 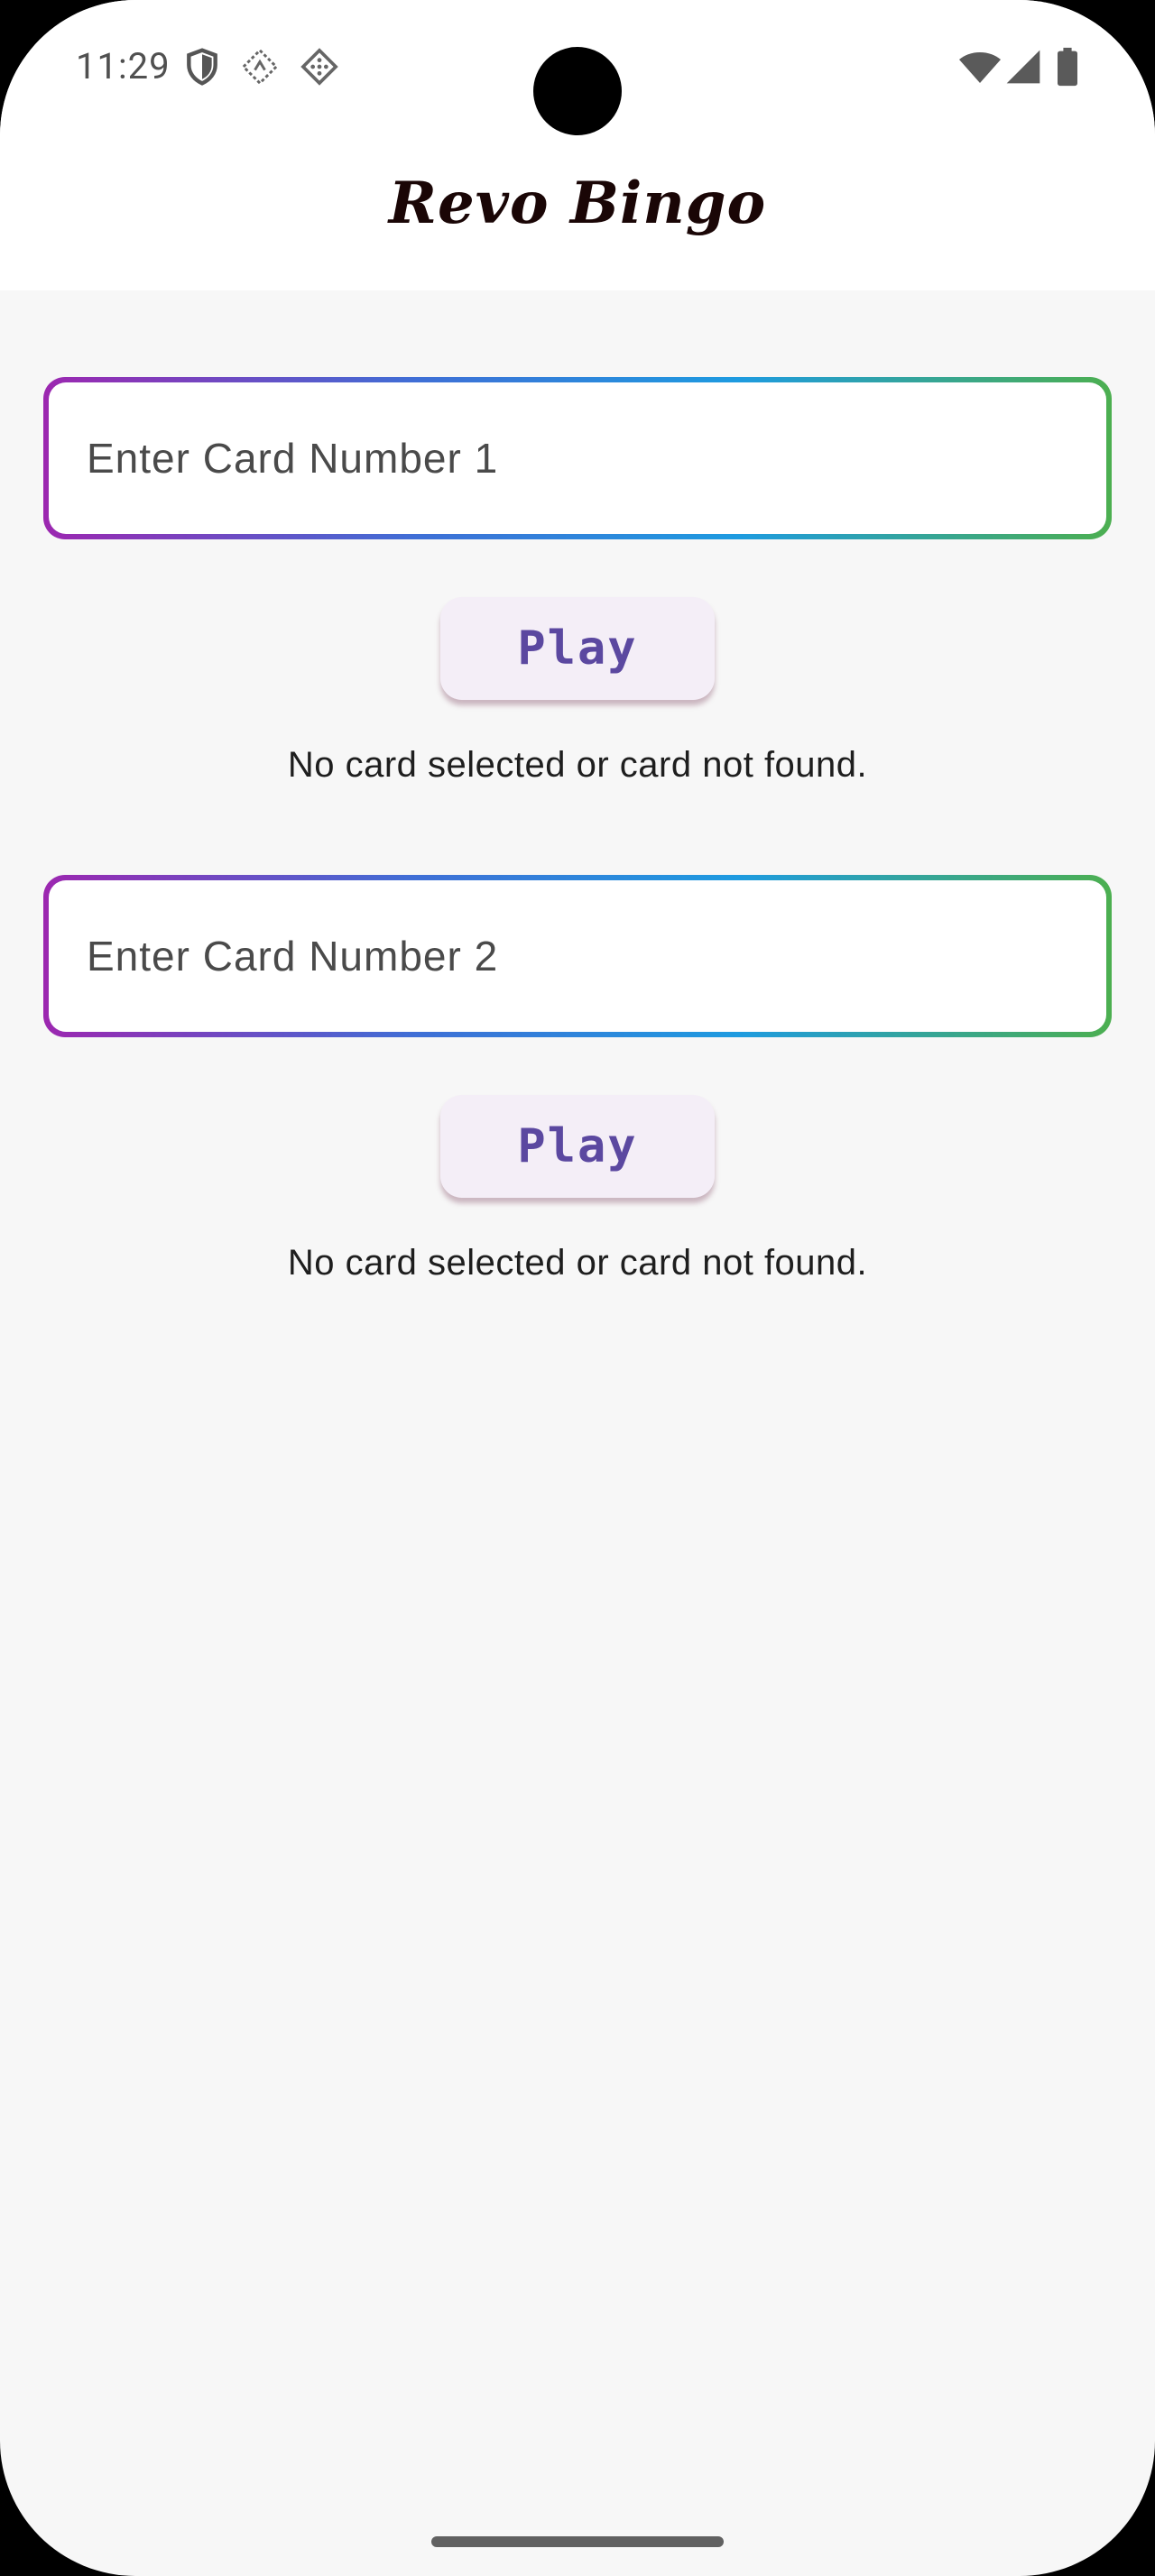 What do you see at coordinates (202, 67) in the screenshot?
I see `shield-icon` at bounding box center [202, 67].